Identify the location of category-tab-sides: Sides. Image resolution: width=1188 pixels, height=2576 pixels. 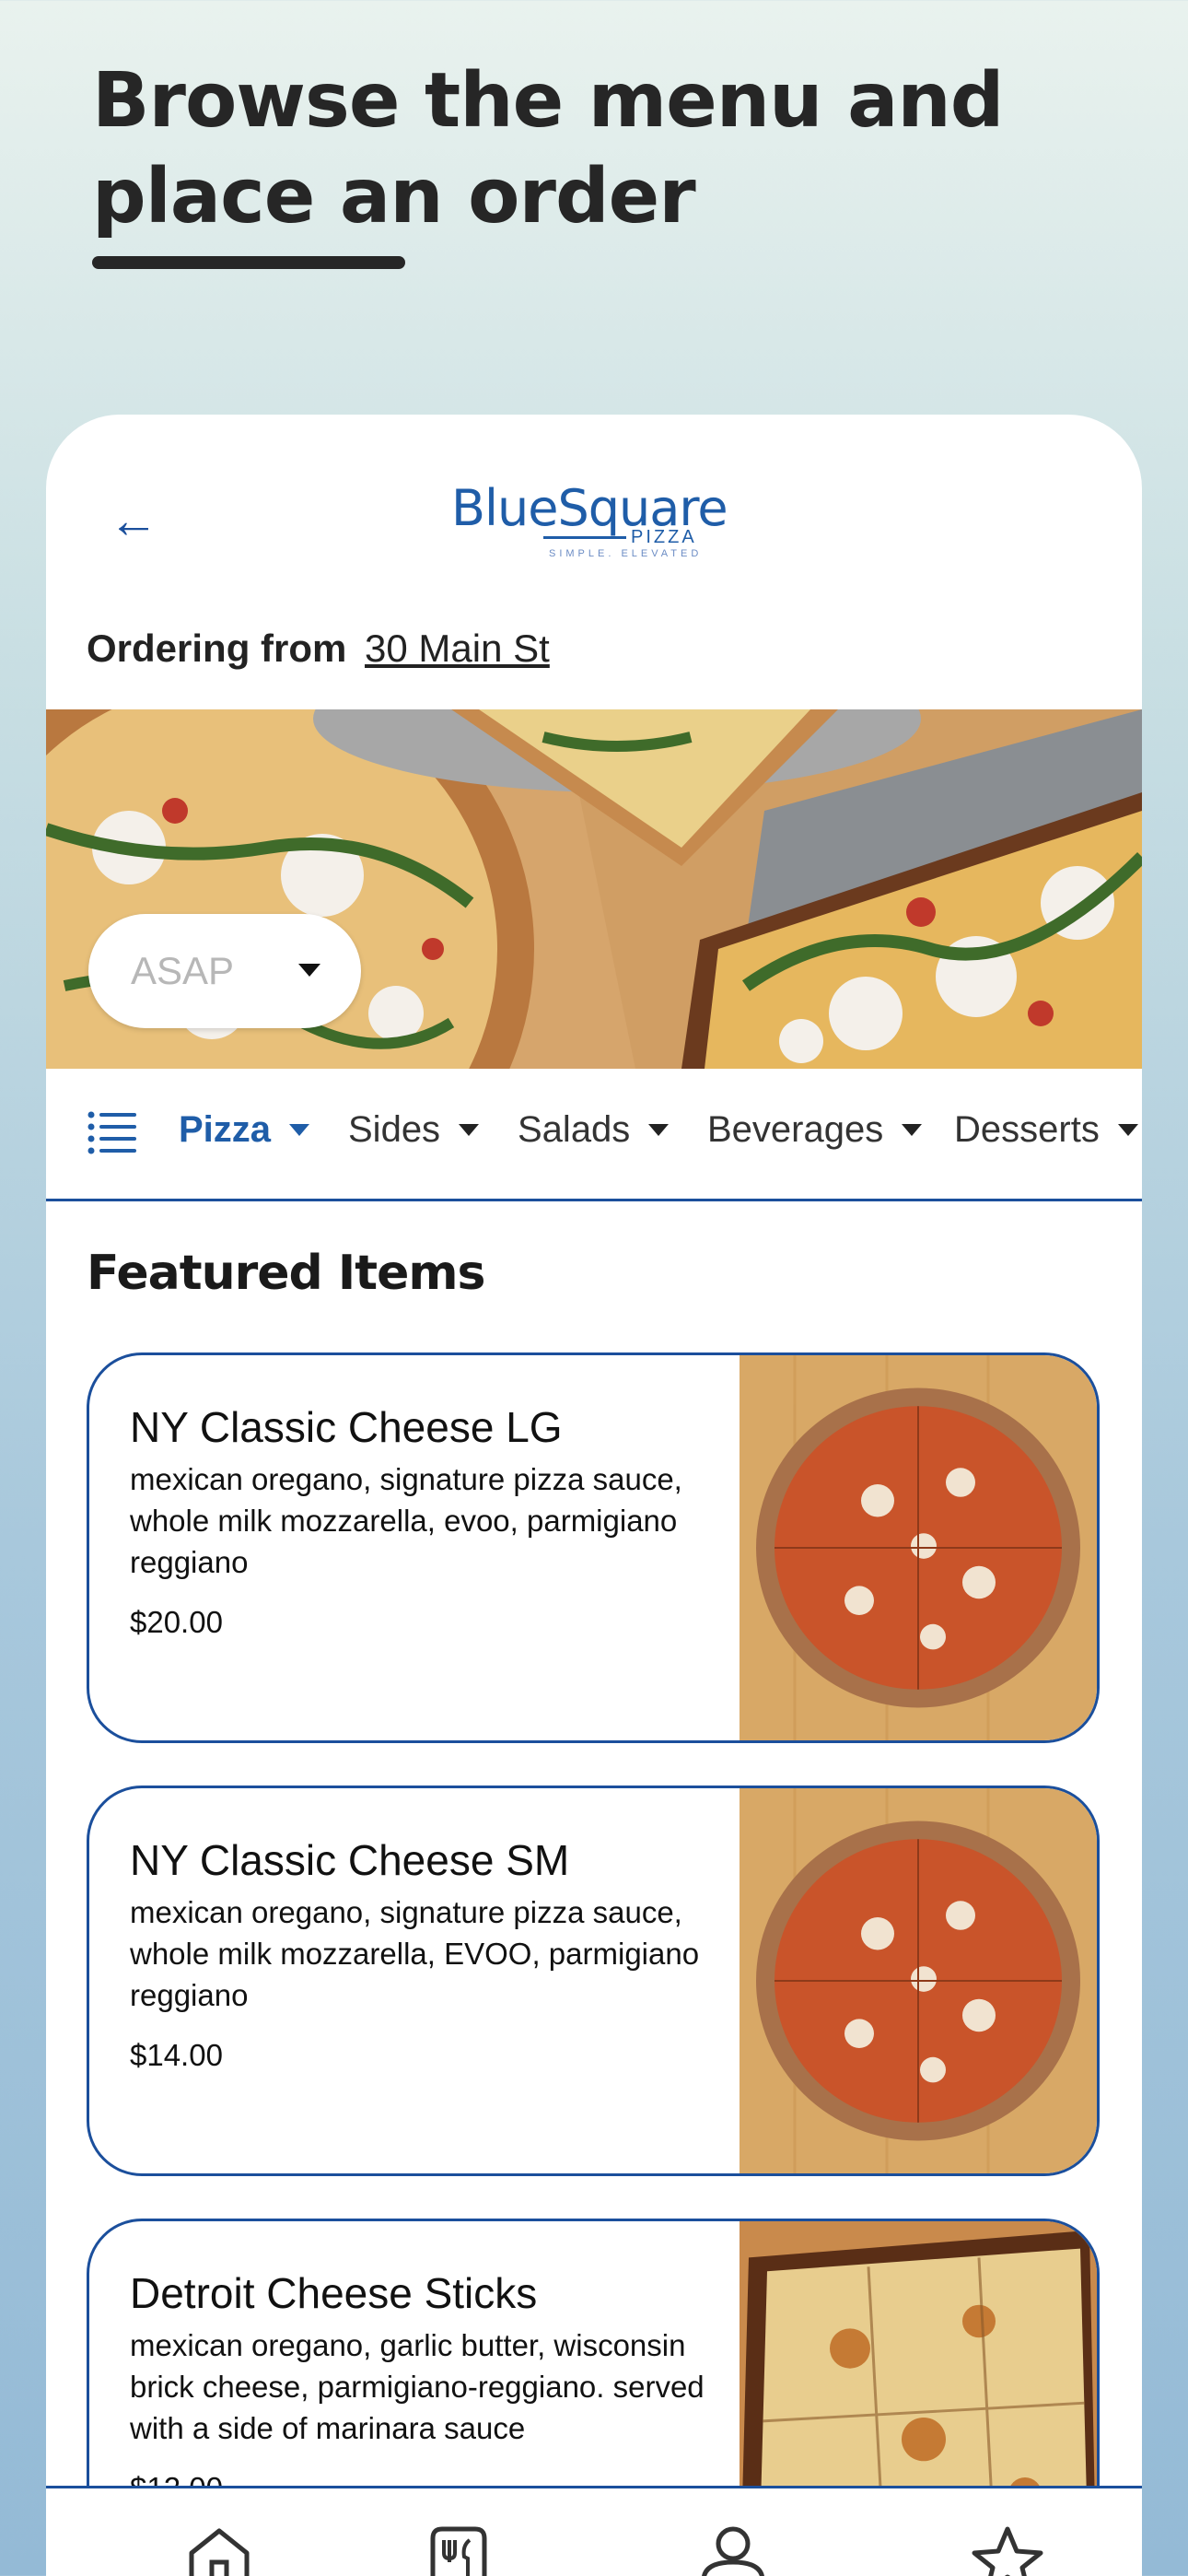
(414, 1130).